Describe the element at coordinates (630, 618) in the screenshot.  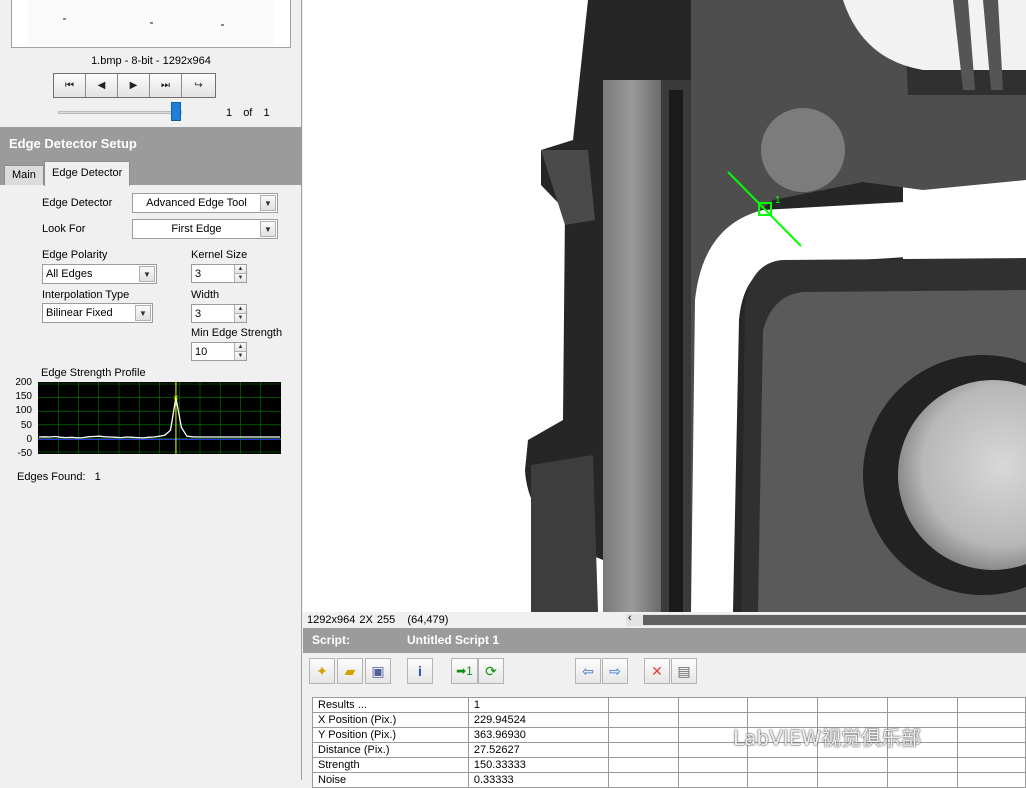
I see `chevron-left-icon: ‹` at that location.